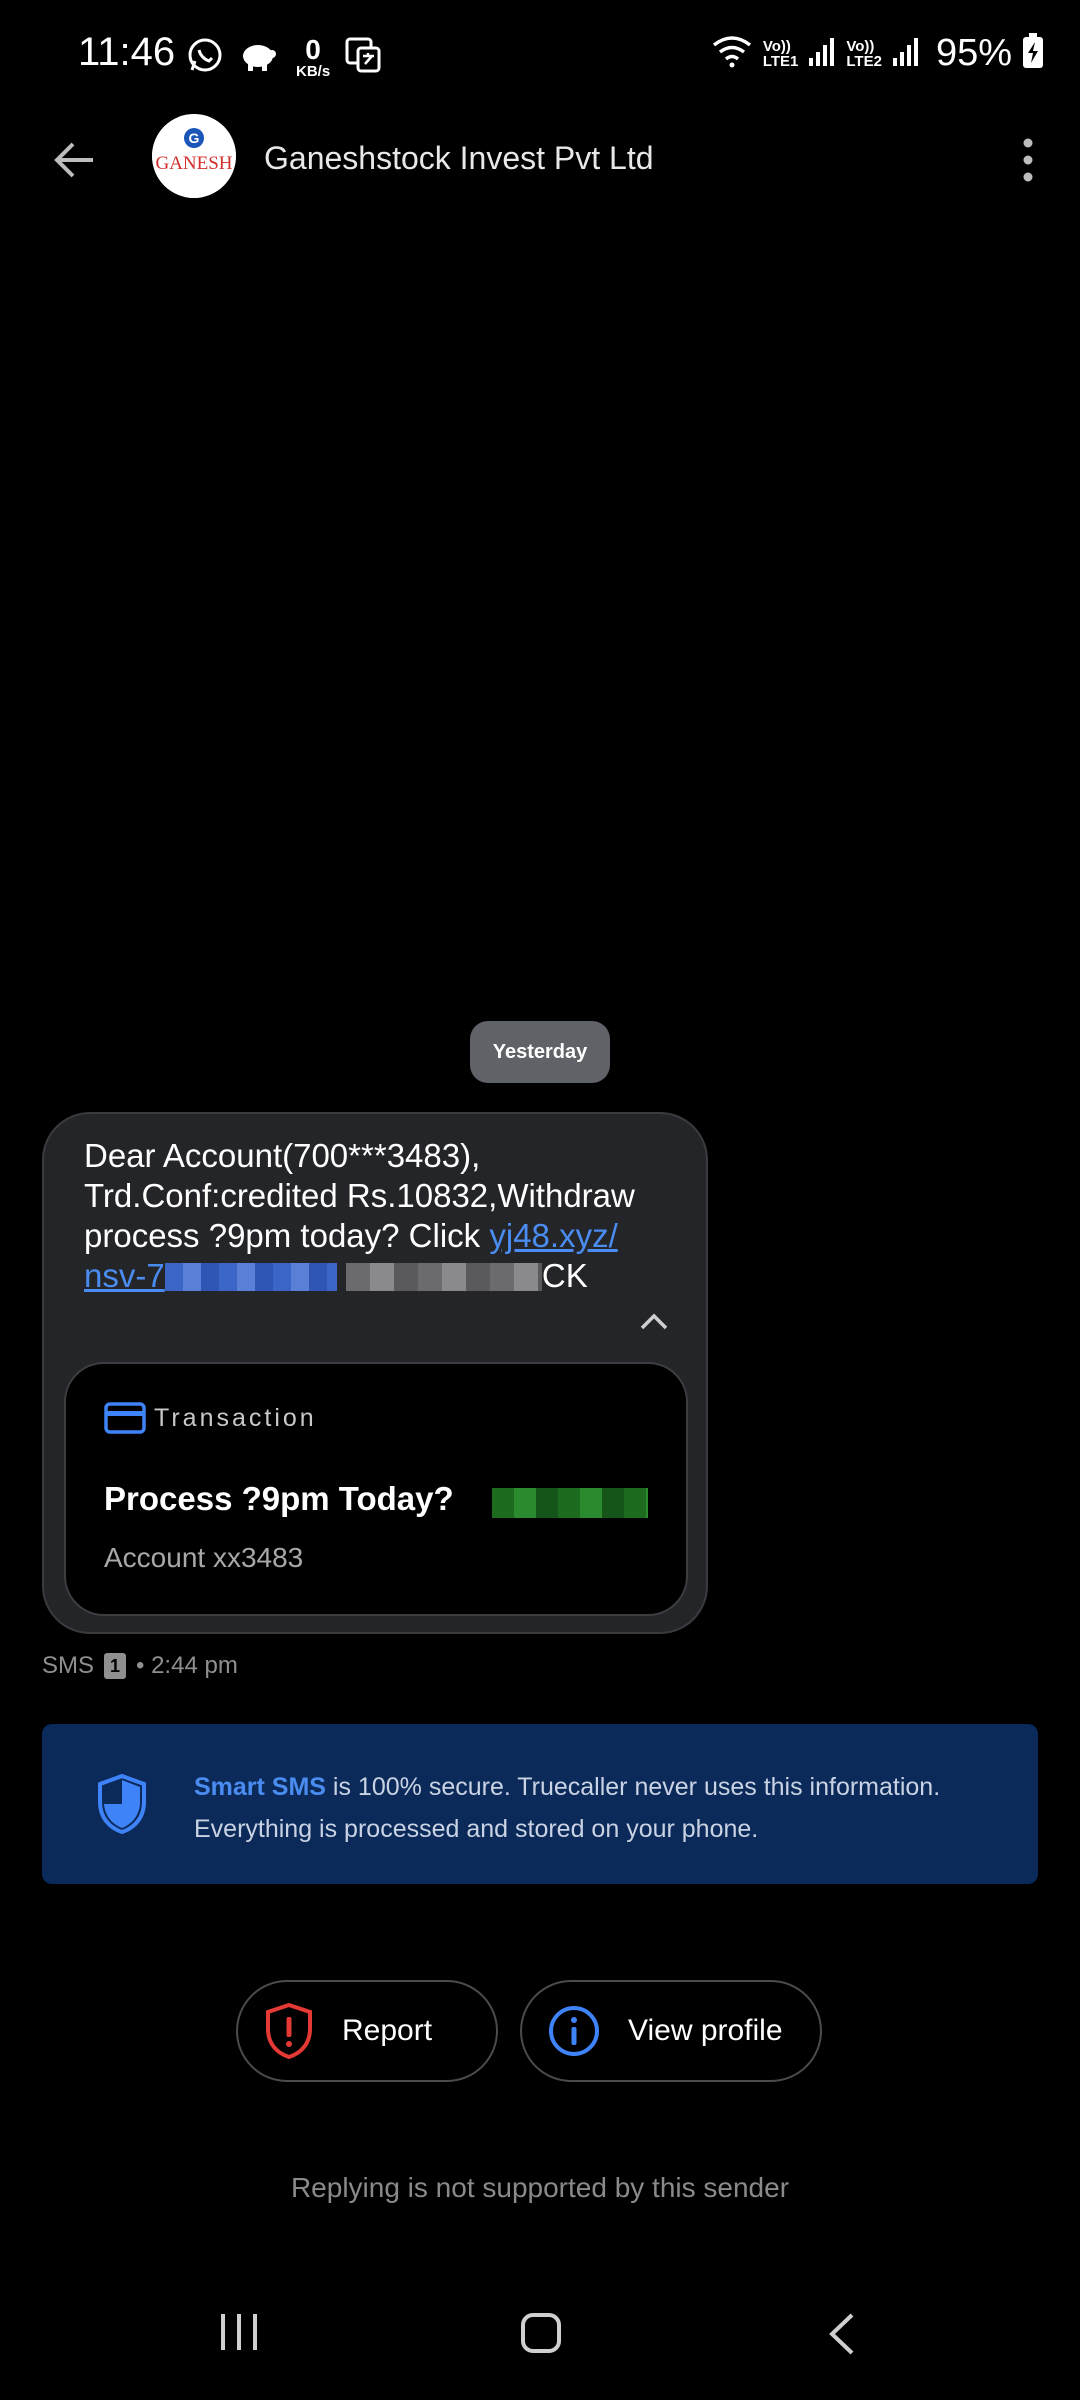 The height and width of the screenshot is (2400, 1080). What do you see at coordinates (864, 53) in the screenshot?
I see `sim2-network: Vo)) LTE2` at bounding box center [864, 53].